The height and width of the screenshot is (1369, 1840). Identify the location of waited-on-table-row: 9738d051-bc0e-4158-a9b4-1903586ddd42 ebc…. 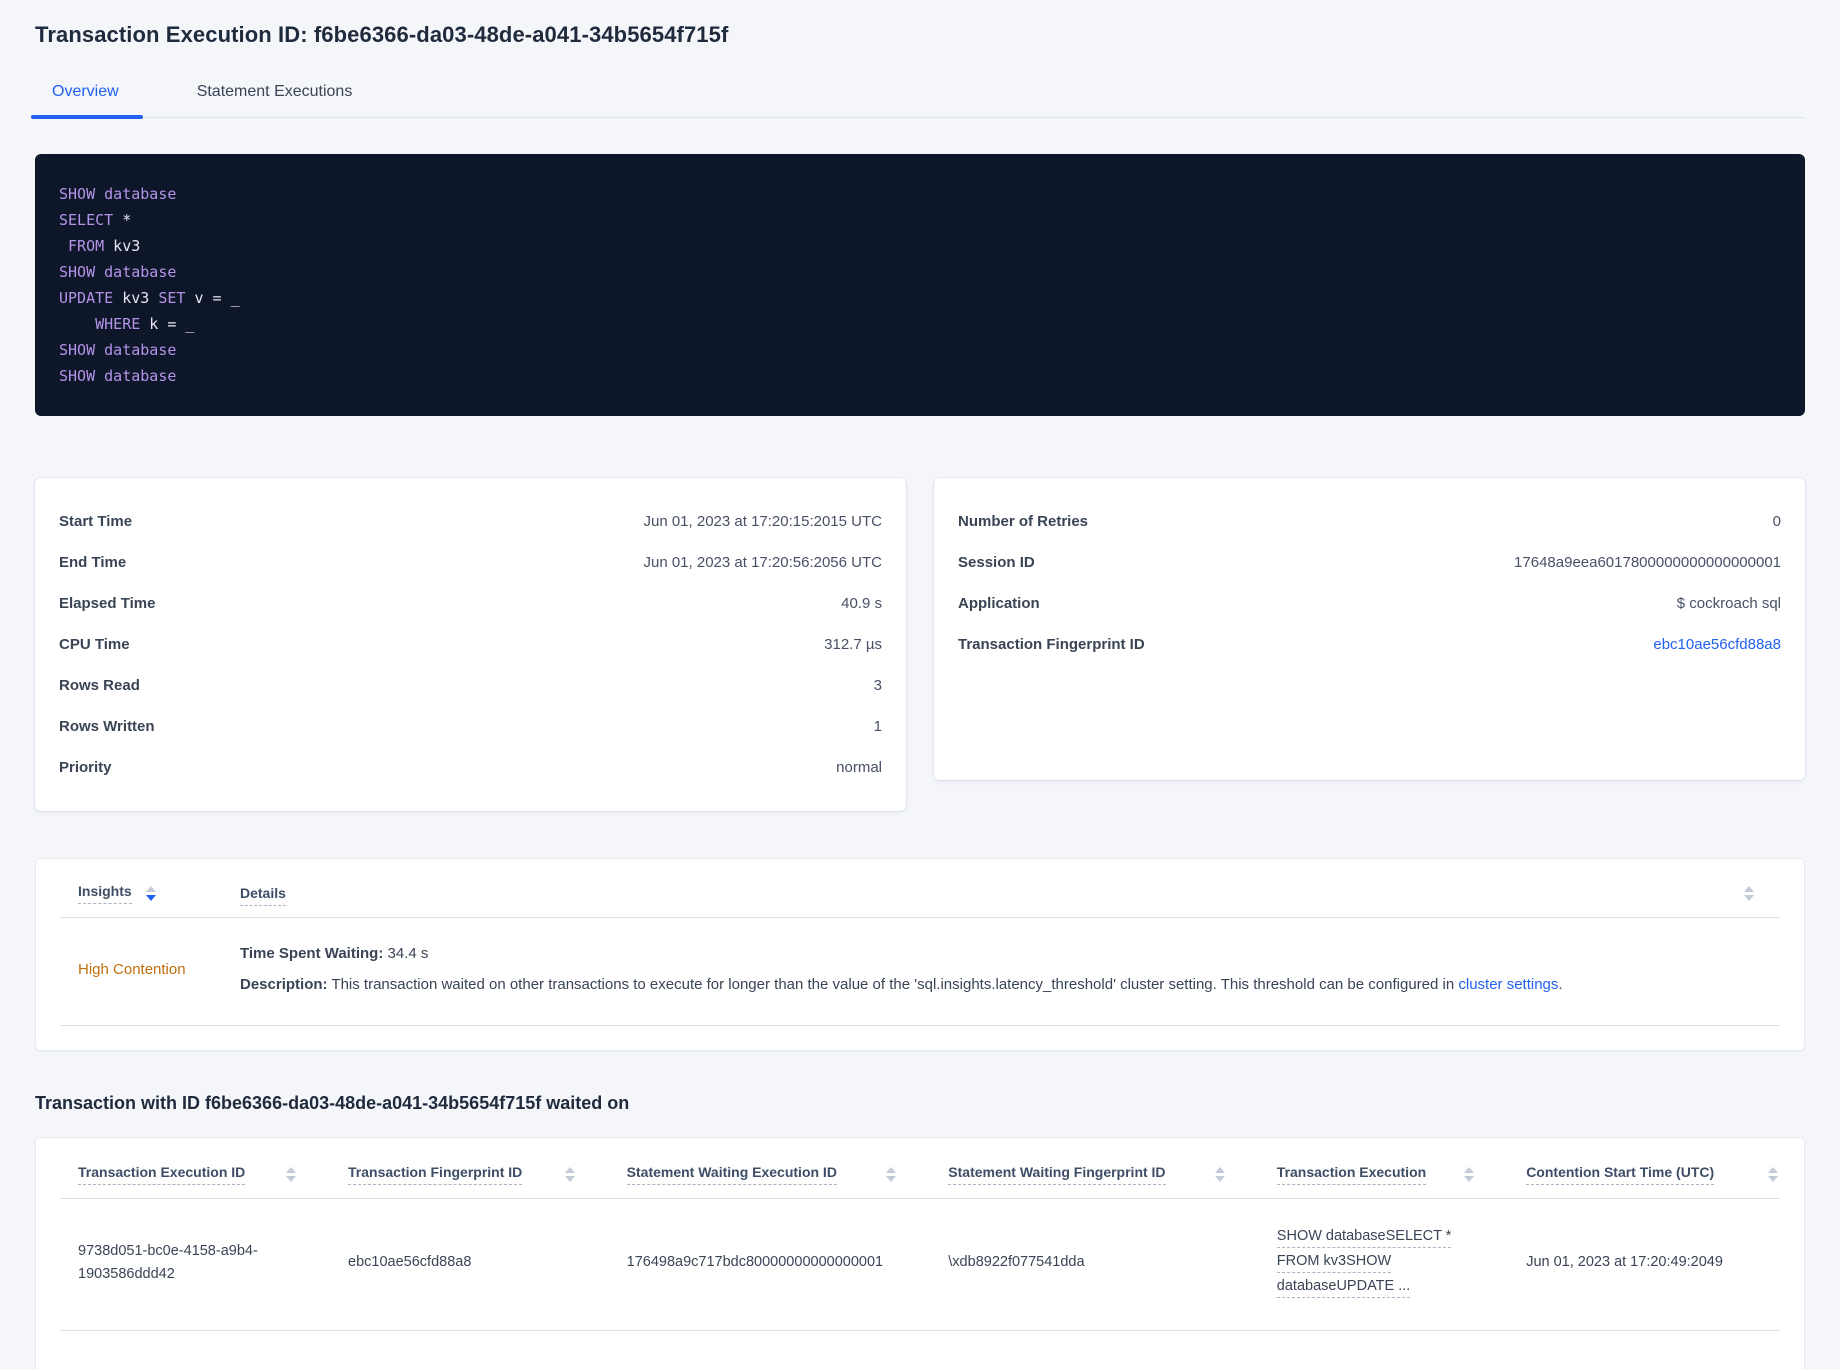
(920, 1265).